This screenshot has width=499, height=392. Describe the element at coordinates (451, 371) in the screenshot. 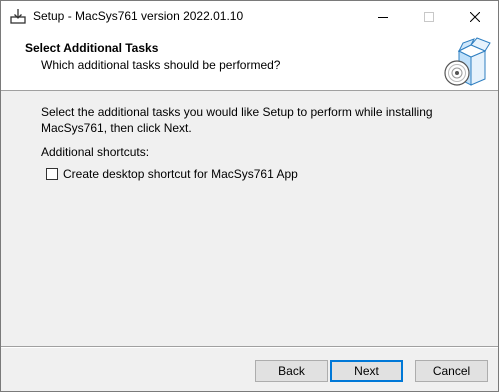

I see `cancel-button: Cancel` at that location.